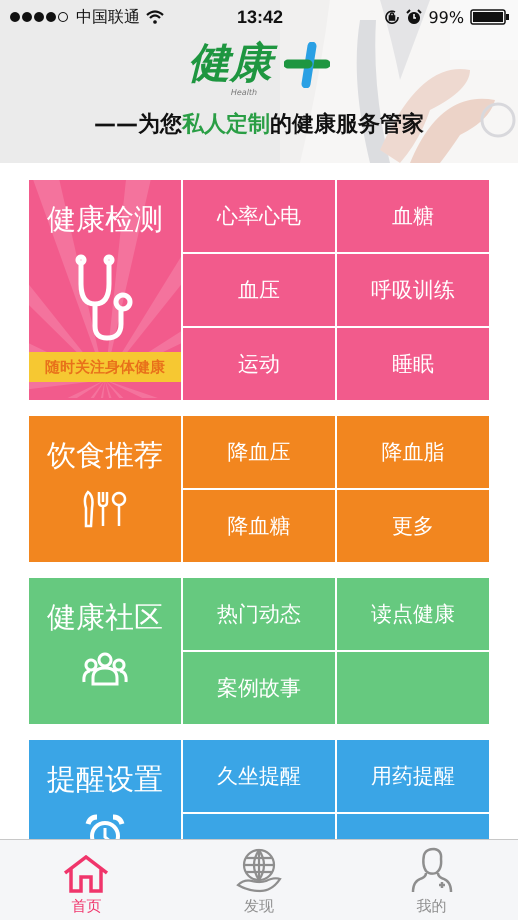 The image size is (518, 920). What do you see at coordinates (259, 776) in the screenshot?
I see `menu-cell: 久坐提醒` at bounding box center [259, 776].